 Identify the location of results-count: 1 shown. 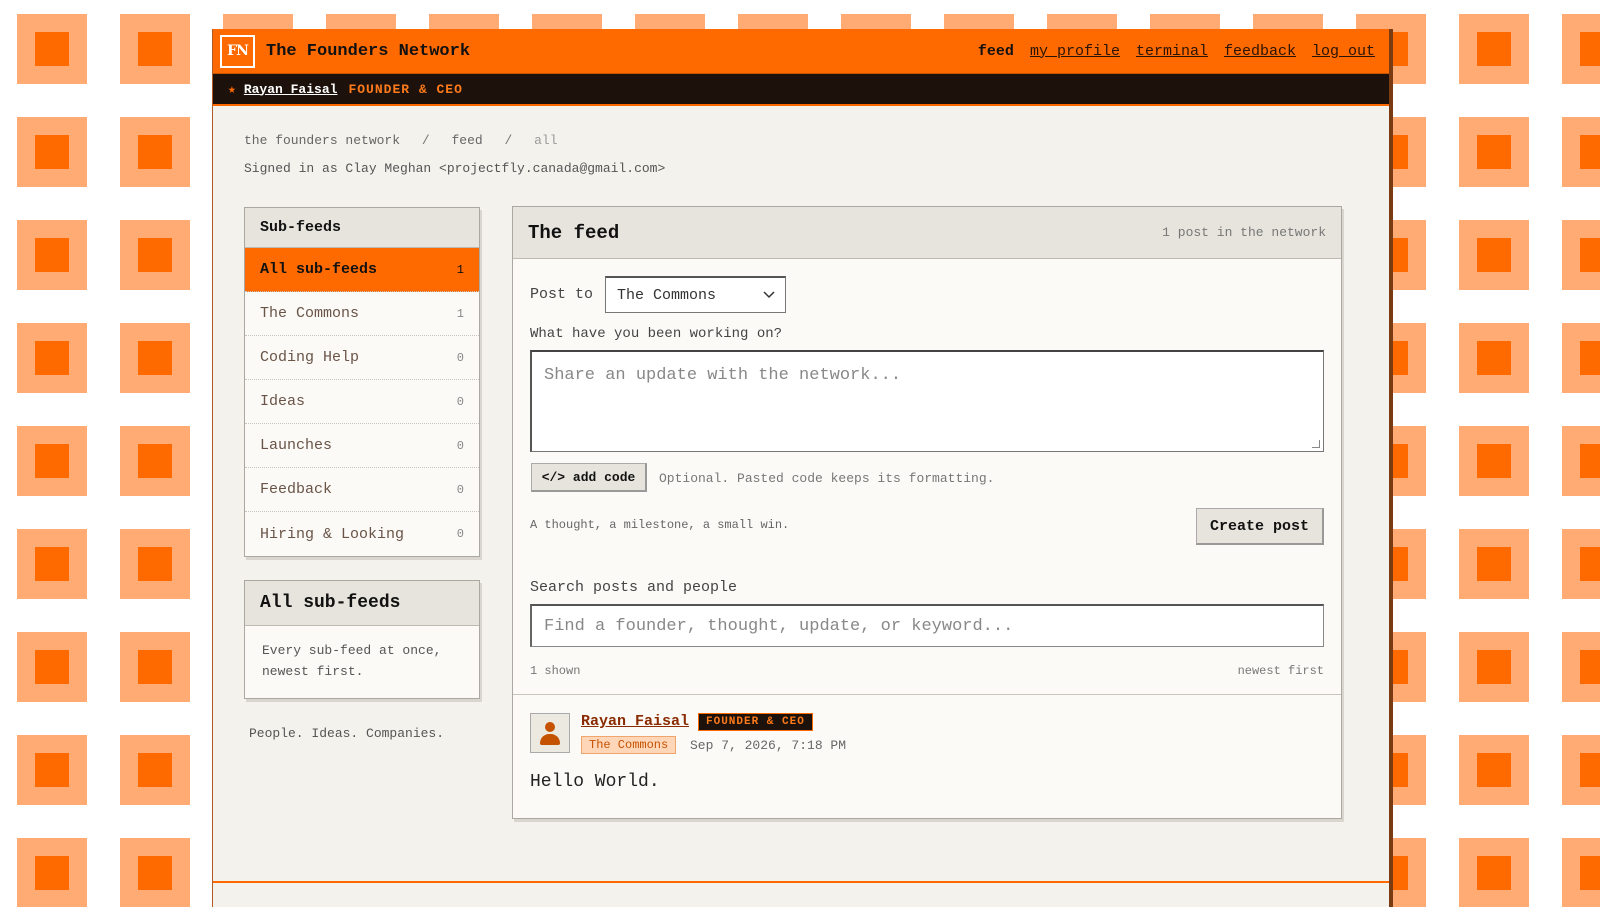
(555, 671).